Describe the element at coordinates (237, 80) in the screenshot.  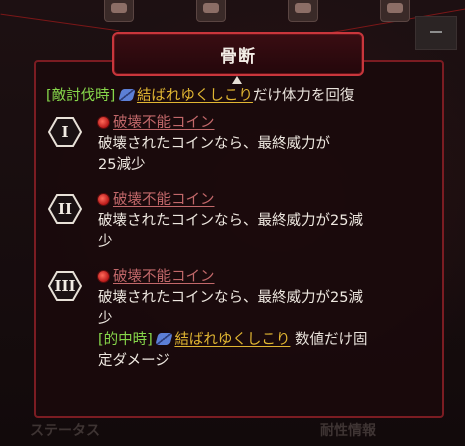
I see `caret-up-icon` at that location.